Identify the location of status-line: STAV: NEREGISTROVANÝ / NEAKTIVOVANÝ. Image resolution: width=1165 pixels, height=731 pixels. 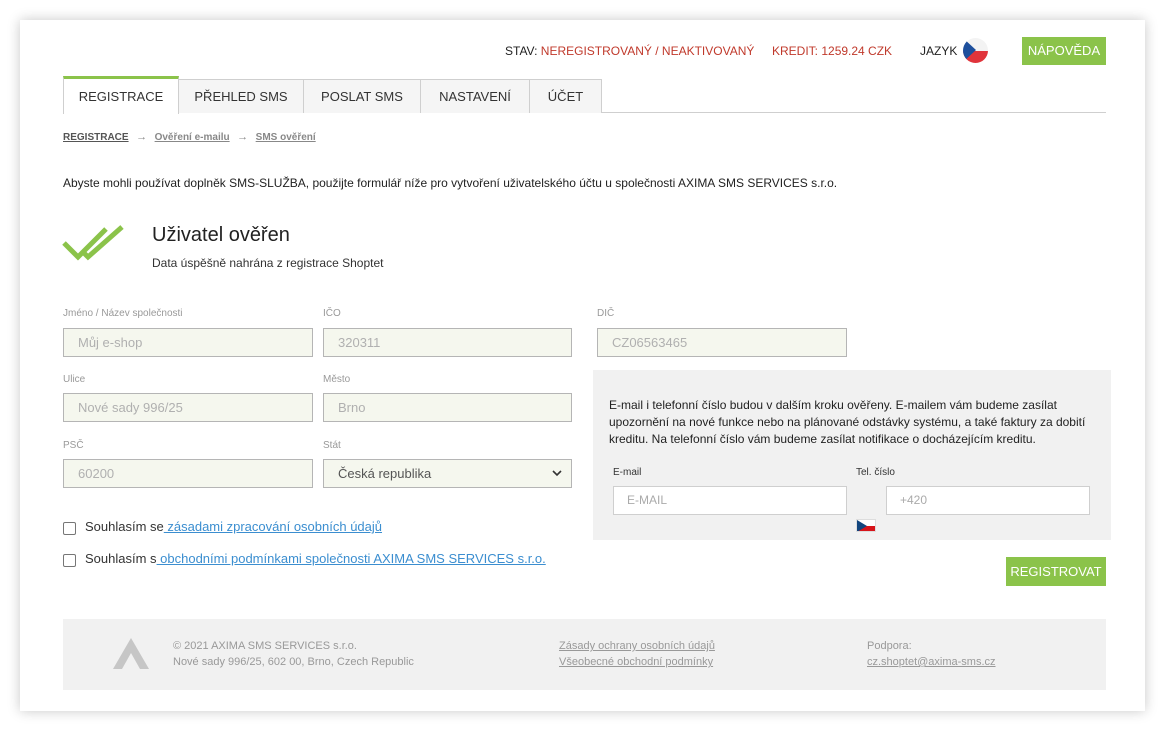
(629, 51).